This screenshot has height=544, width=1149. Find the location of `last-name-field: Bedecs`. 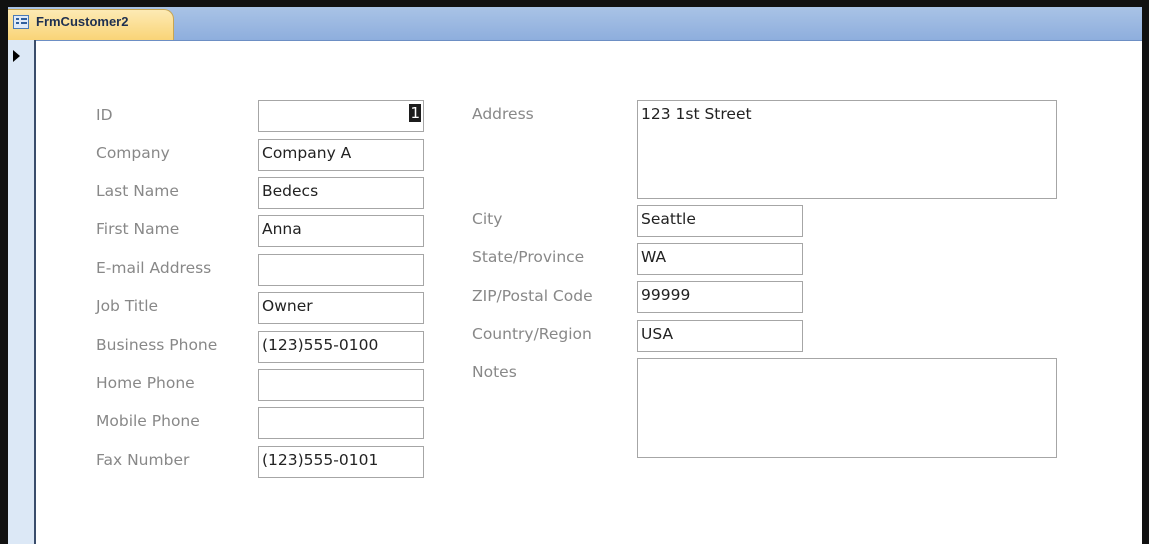

last-name-field: Bedecs is located at coordinates (341, 193).